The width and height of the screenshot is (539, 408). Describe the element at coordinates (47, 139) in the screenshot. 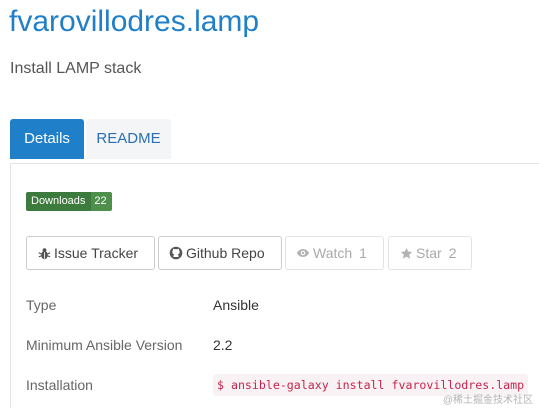

I see `tab-details: Details` at that location.